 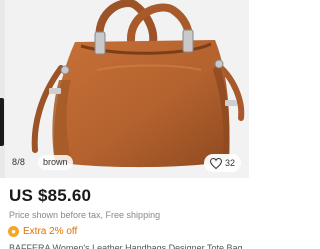 What do you see at coordinates (215, 163) in the screenshot?
I see `heart-icon` at bounding box center [215, 163].